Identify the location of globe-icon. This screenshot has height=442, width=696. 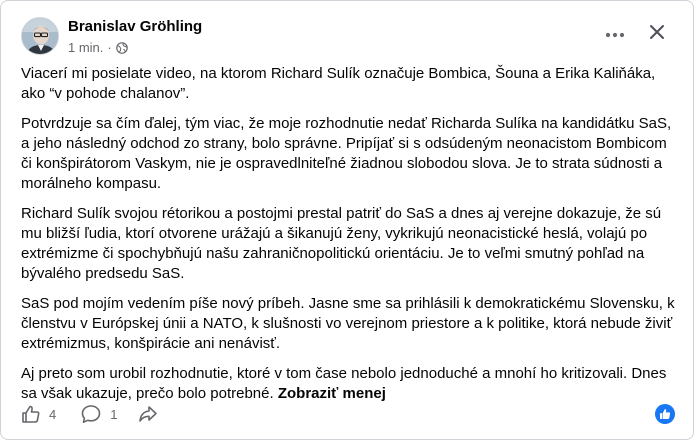
(121, 47).